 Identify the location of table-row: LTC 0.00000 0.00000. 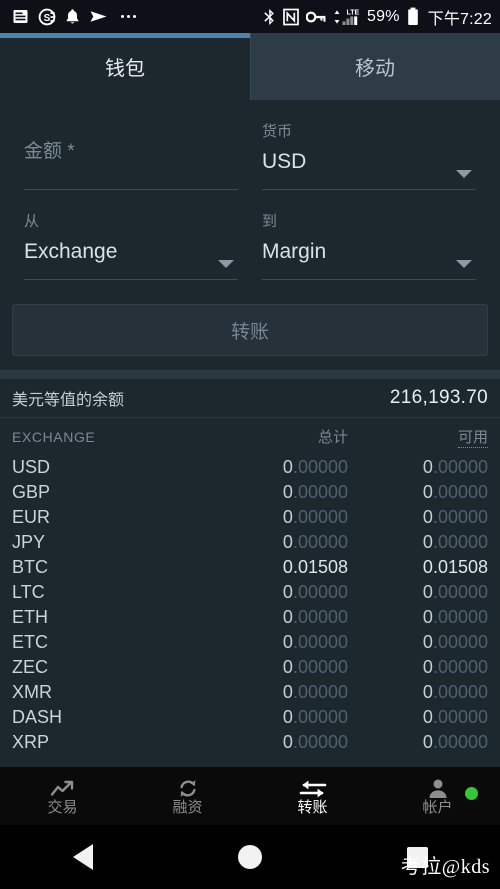
(250, 592).